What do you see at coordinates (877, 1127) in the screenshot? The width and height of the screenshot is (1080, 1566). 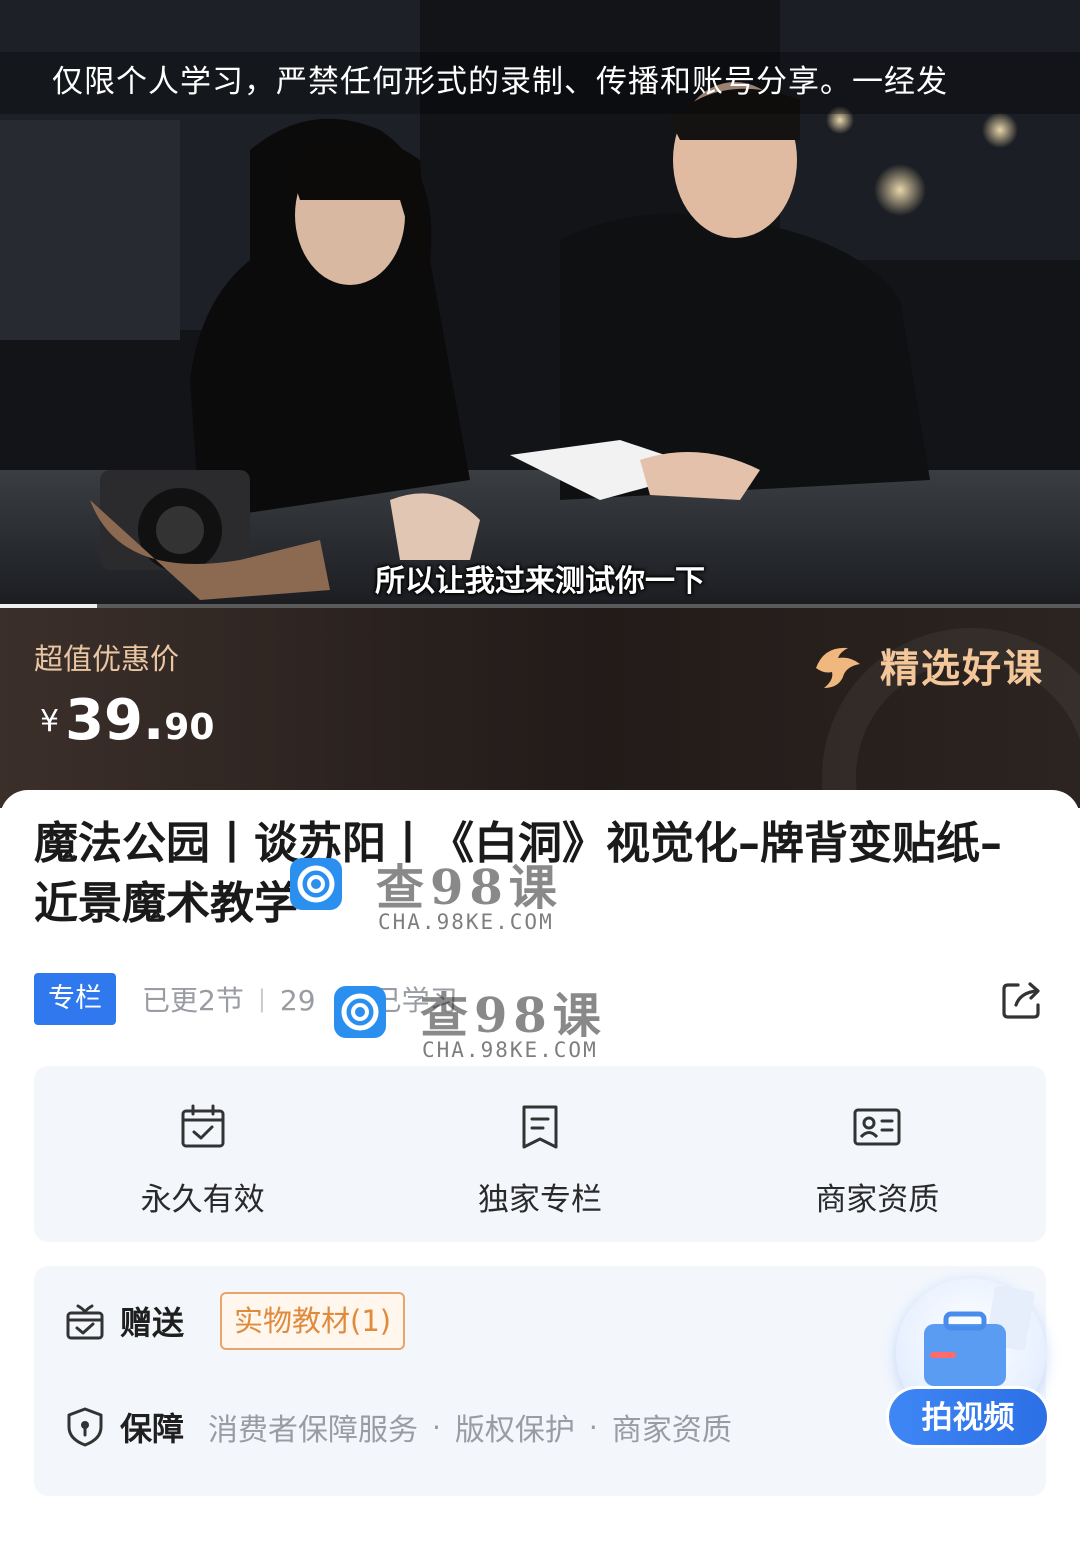 I see `id-card-icon` at bounding box center [877, 1127].